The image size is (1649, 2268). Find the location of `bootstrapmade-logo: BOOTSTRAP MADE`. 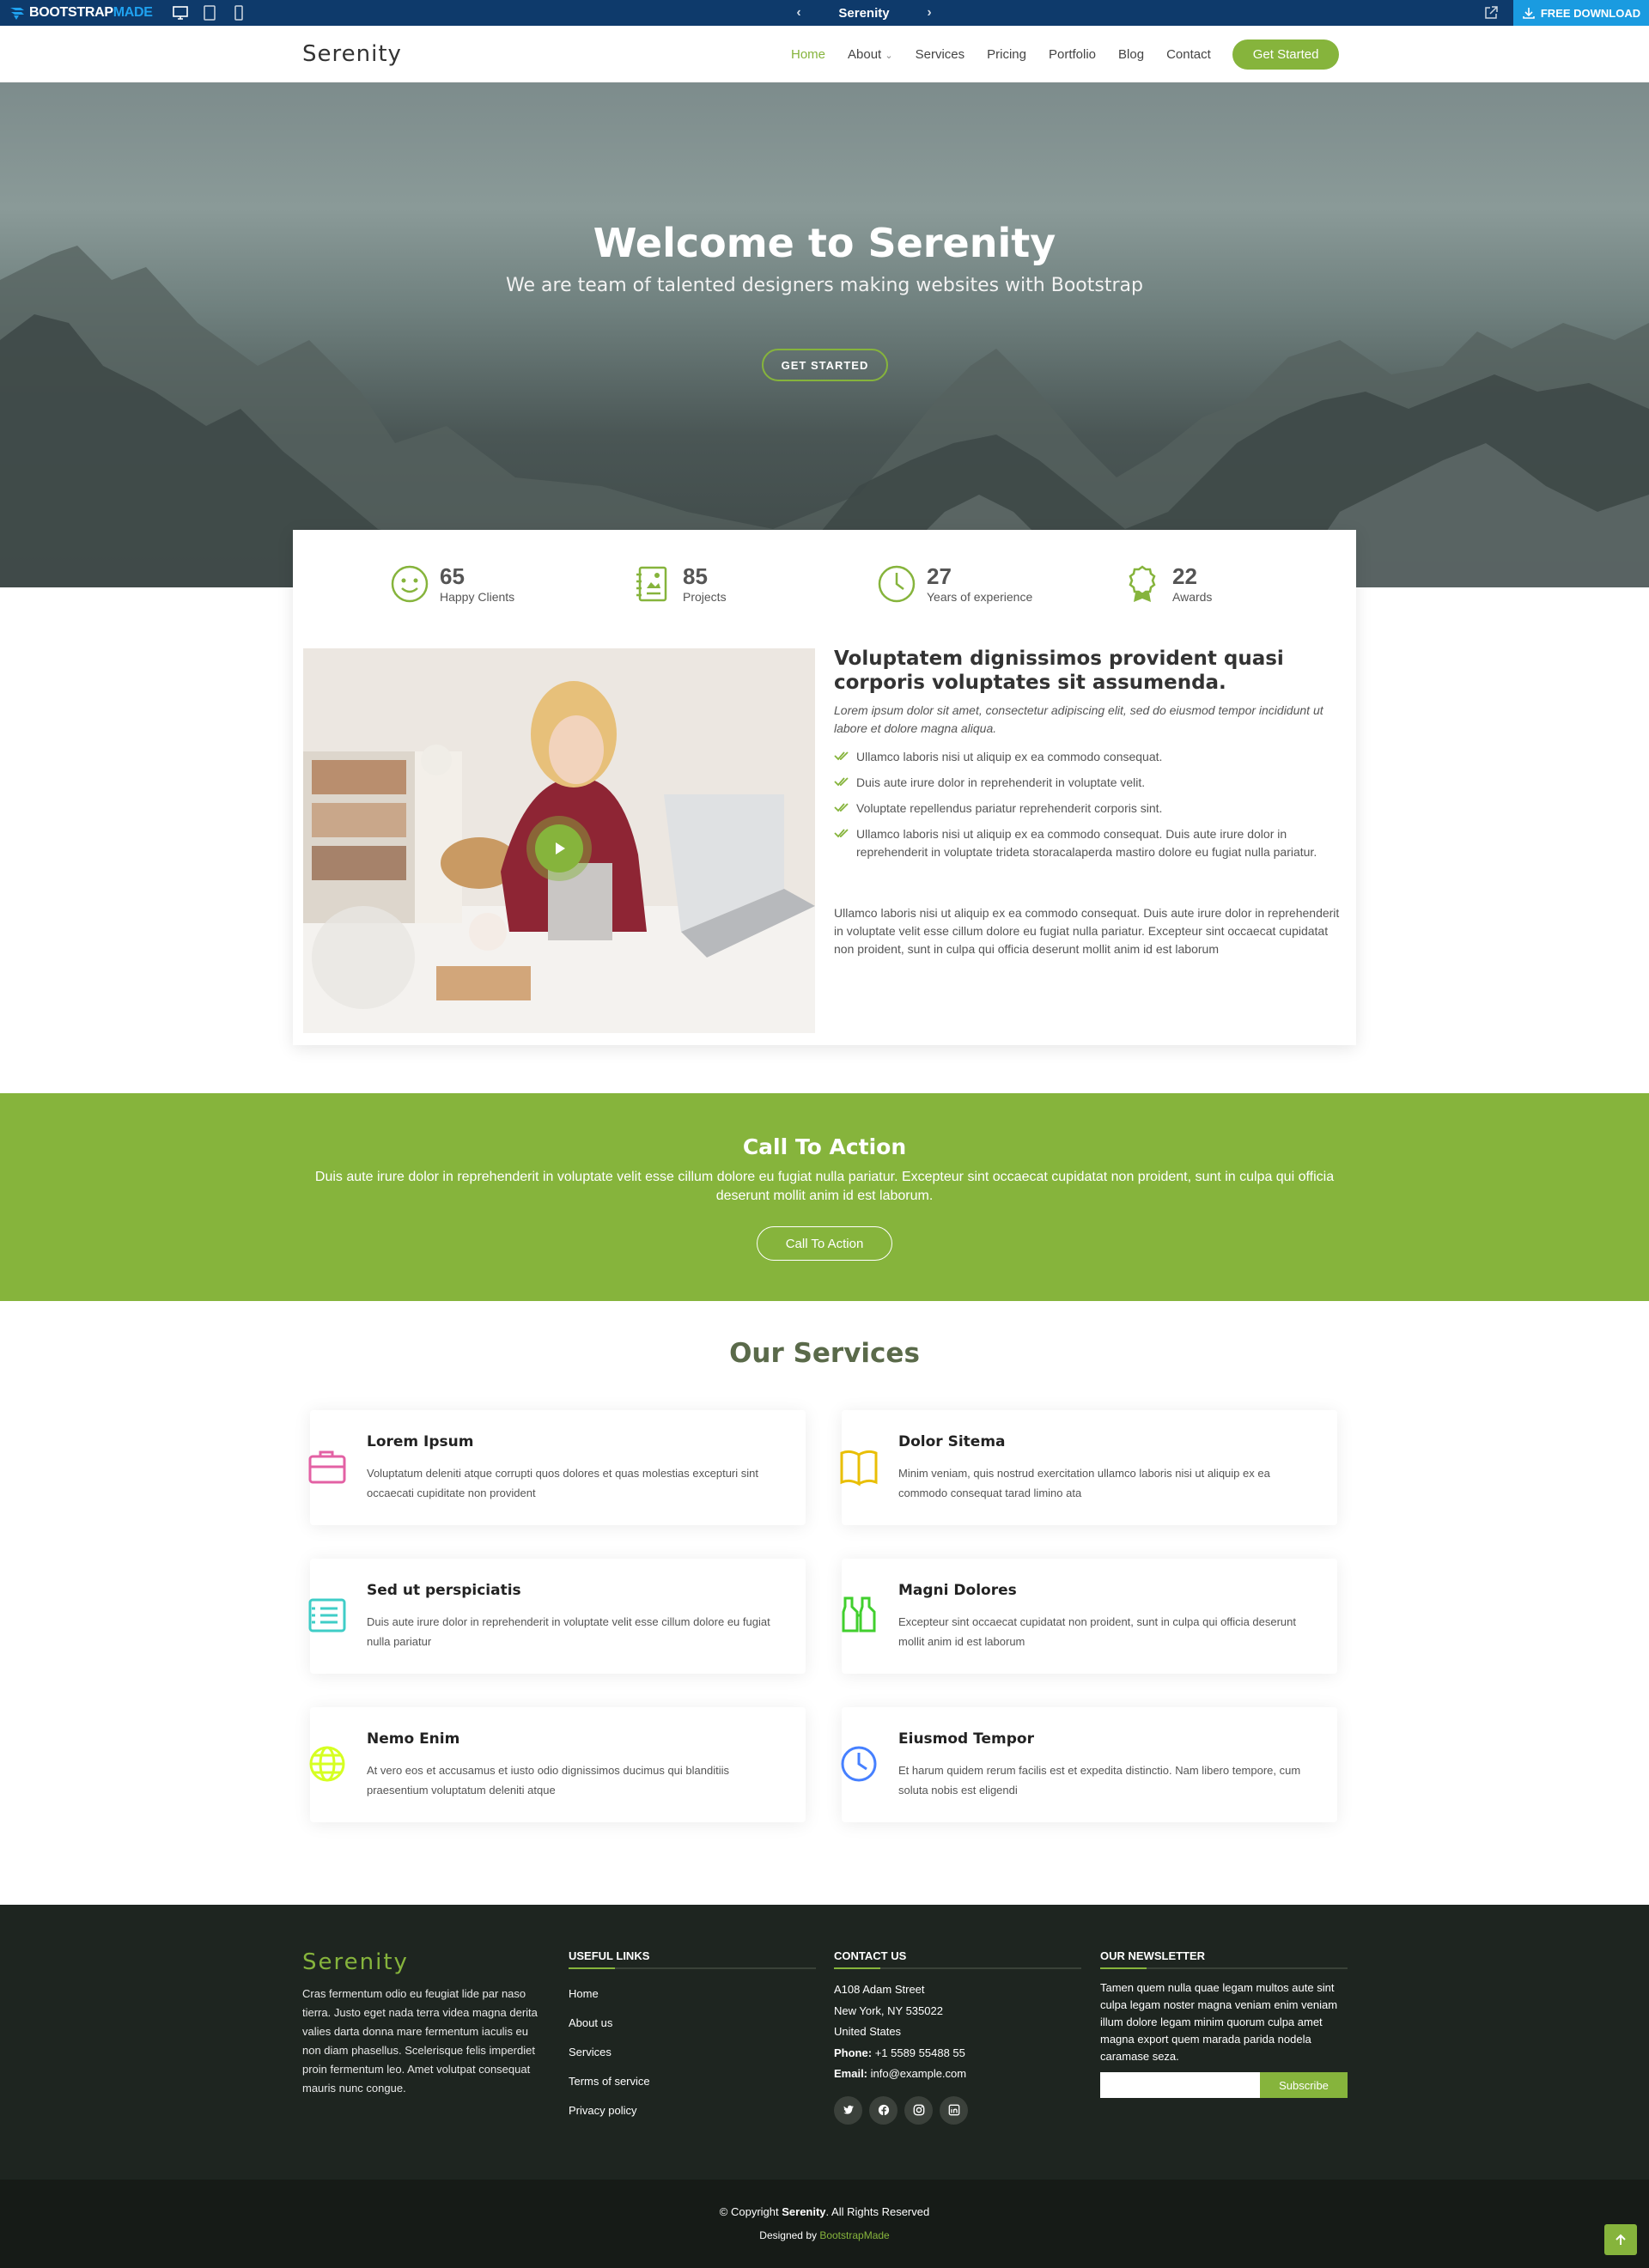

bootstrapmade-logo: BOOTSTRAP MADE is located at coordinates (81, 12).